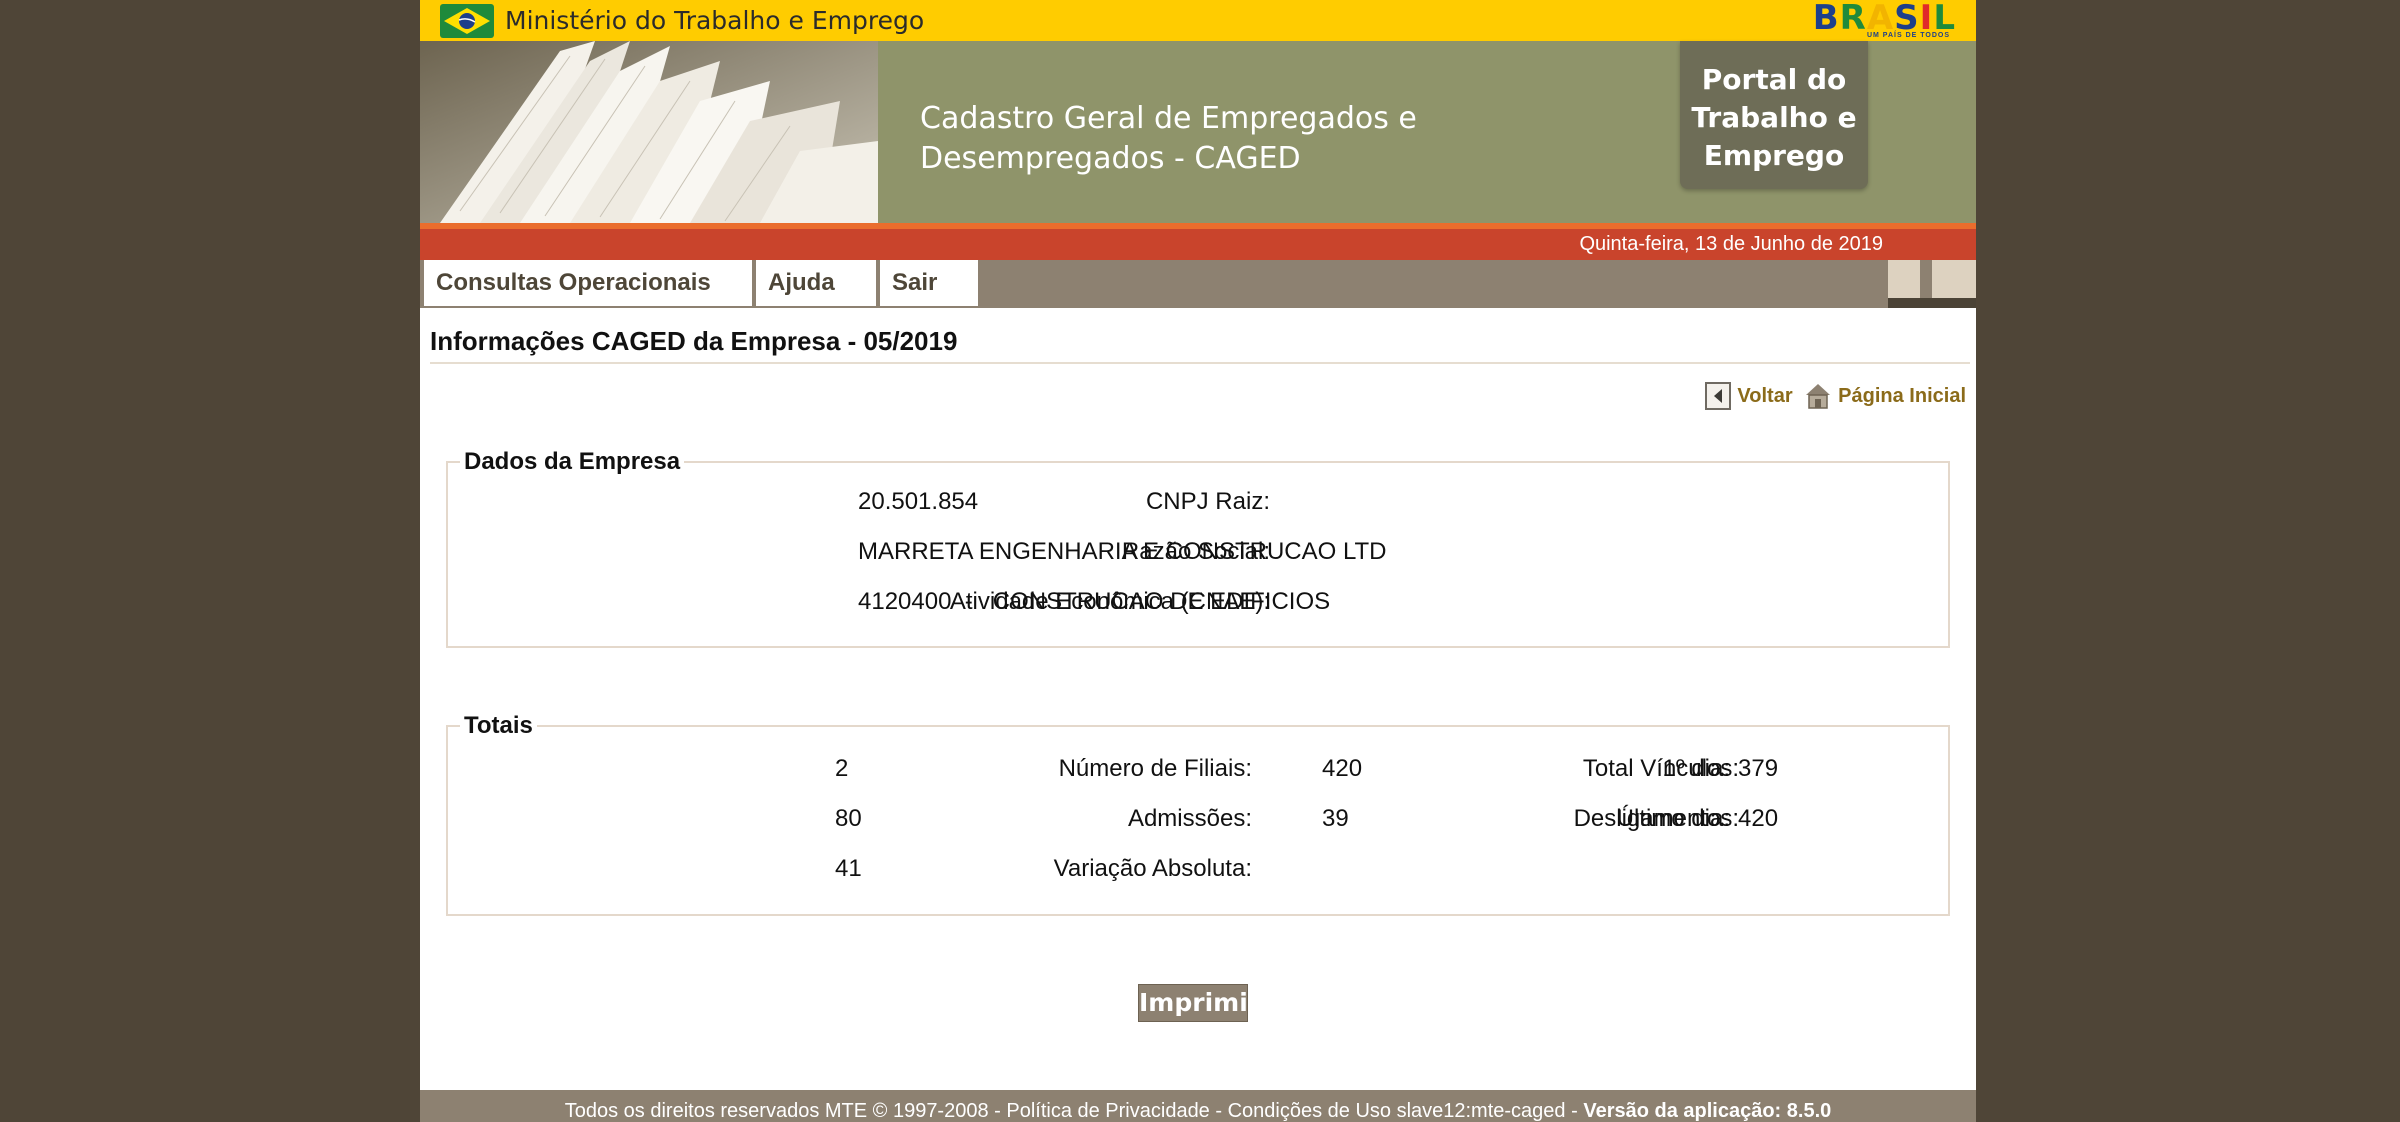 Image resolution: width=2400 pixels, height=1122 pixels. Describe the element at coordinates (1707, 1111) in the screenshot. I see `app-version: Versão da aplicação: 8.5.0` at that location.